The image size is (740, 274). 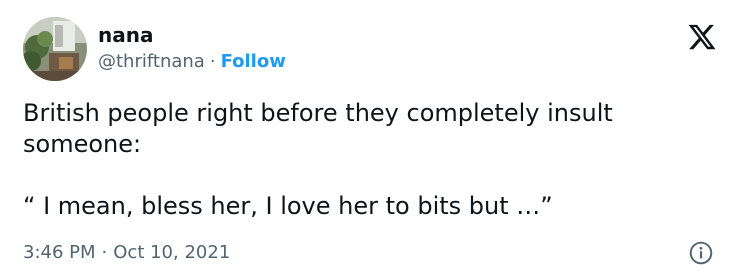 What do you see at coordinates (701, 253) in the screenshot?
I see `info-icon` at bounding box center [701, 253].